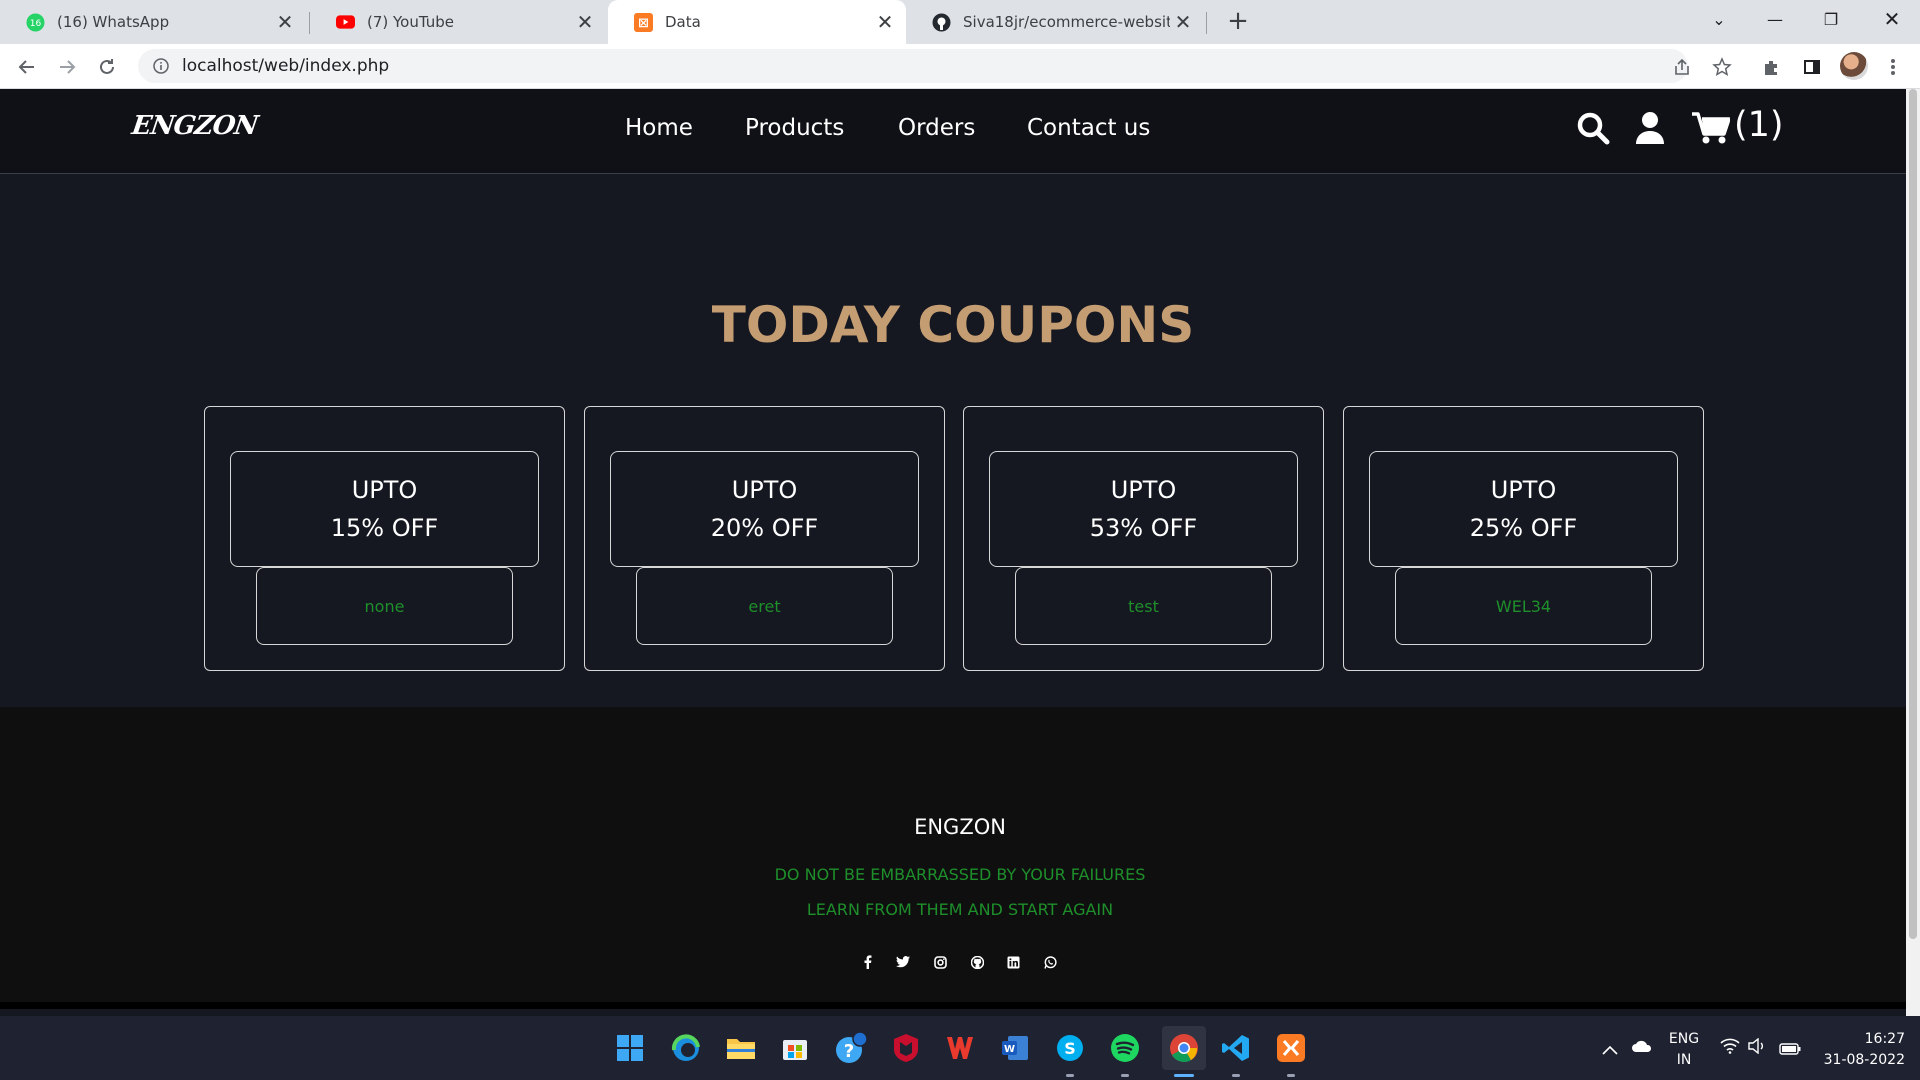 The height and width of the screenshot is (1080, 1920). I want to click on instagram-icon, so click(940, 962).